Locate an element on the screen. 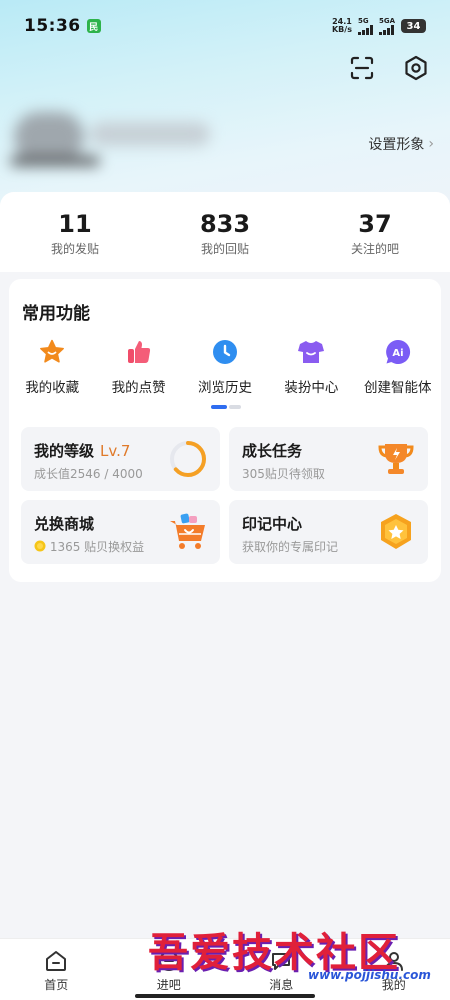 This screenshot has height=1000, width=450. stats-panel: 11 我的发贴 833 我的回贴 37 关注的吧 is located at coordinates (225, 232).